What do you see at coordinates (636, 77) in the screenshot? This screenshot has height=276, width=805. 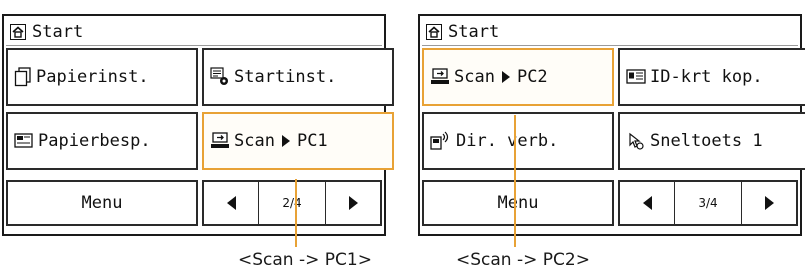 I see `id-card-copy-icon` at bounding box center [636, 77].